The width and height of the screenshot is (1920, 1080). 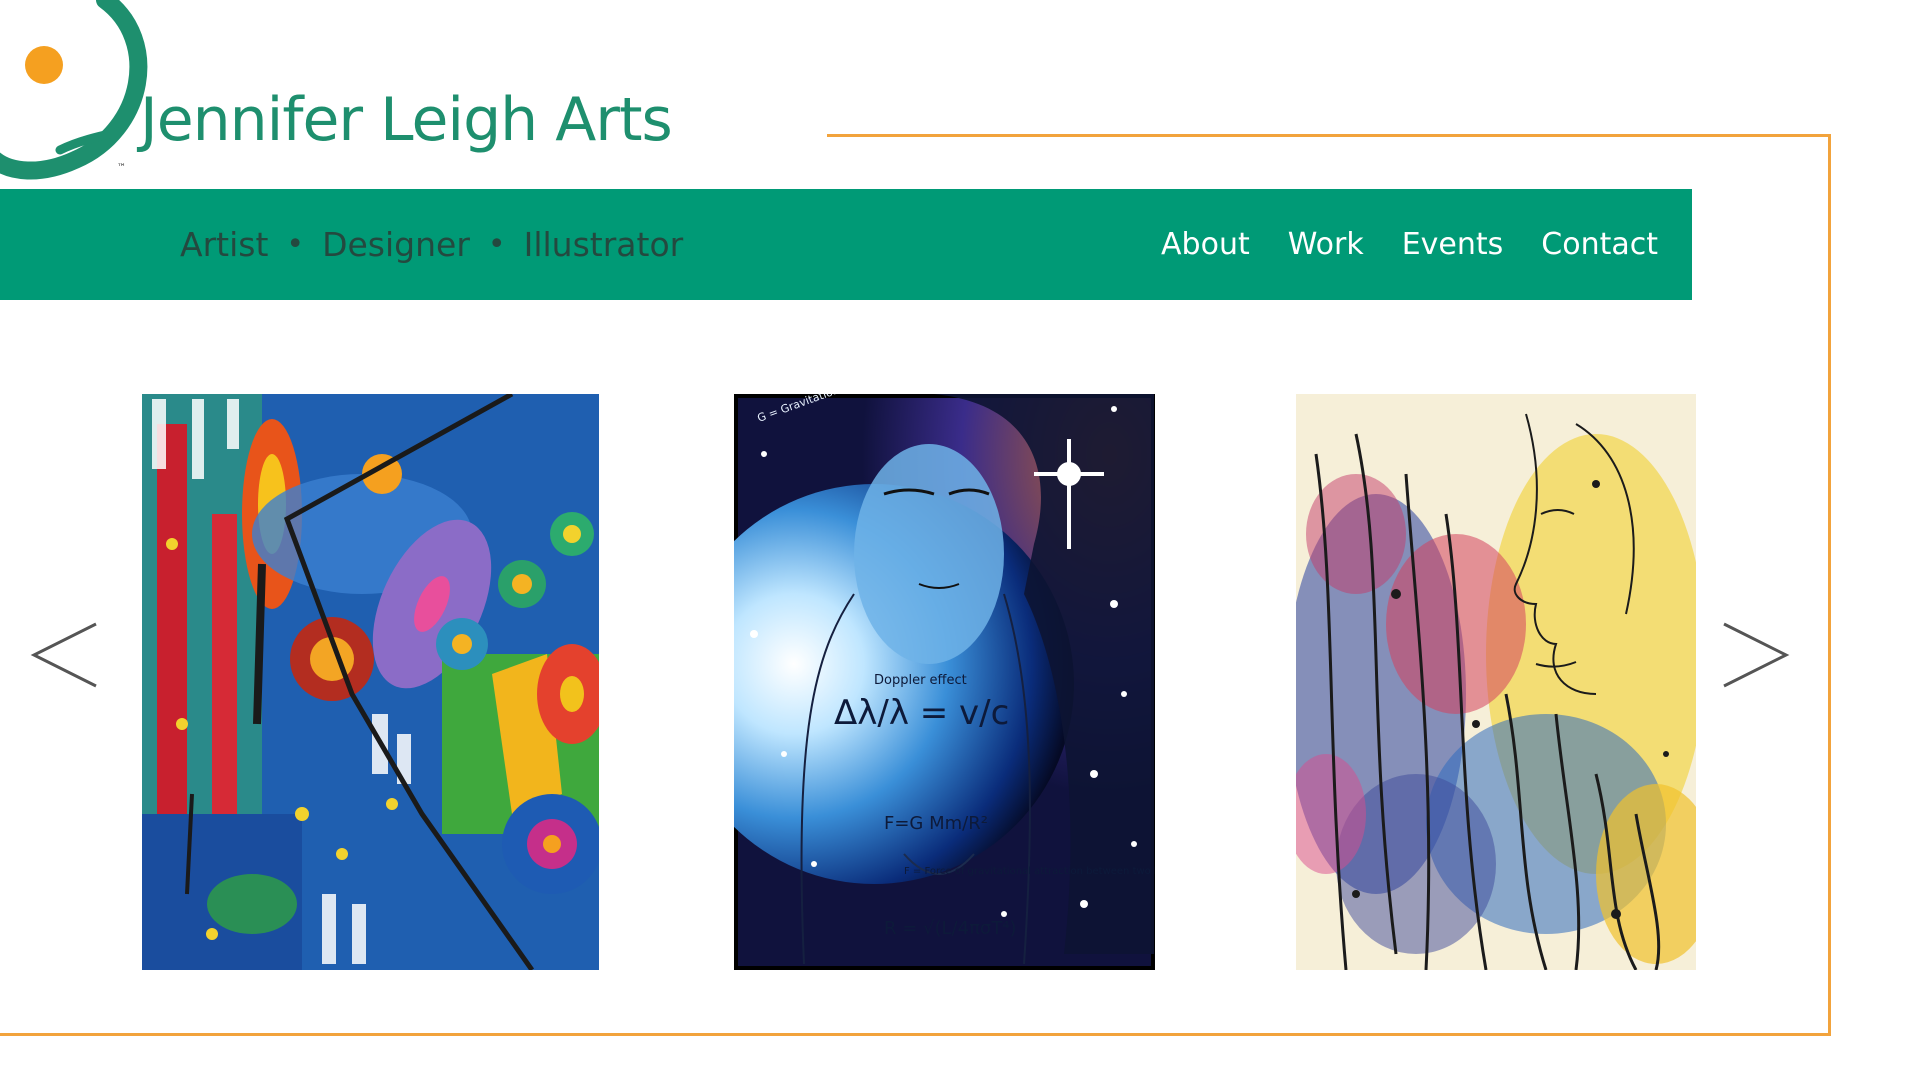 What do you see at coordinates (921, 713) in the screenshot?
I see `formula-doppler: Δλ/λ = v/c` at bounding box center [921, 713].